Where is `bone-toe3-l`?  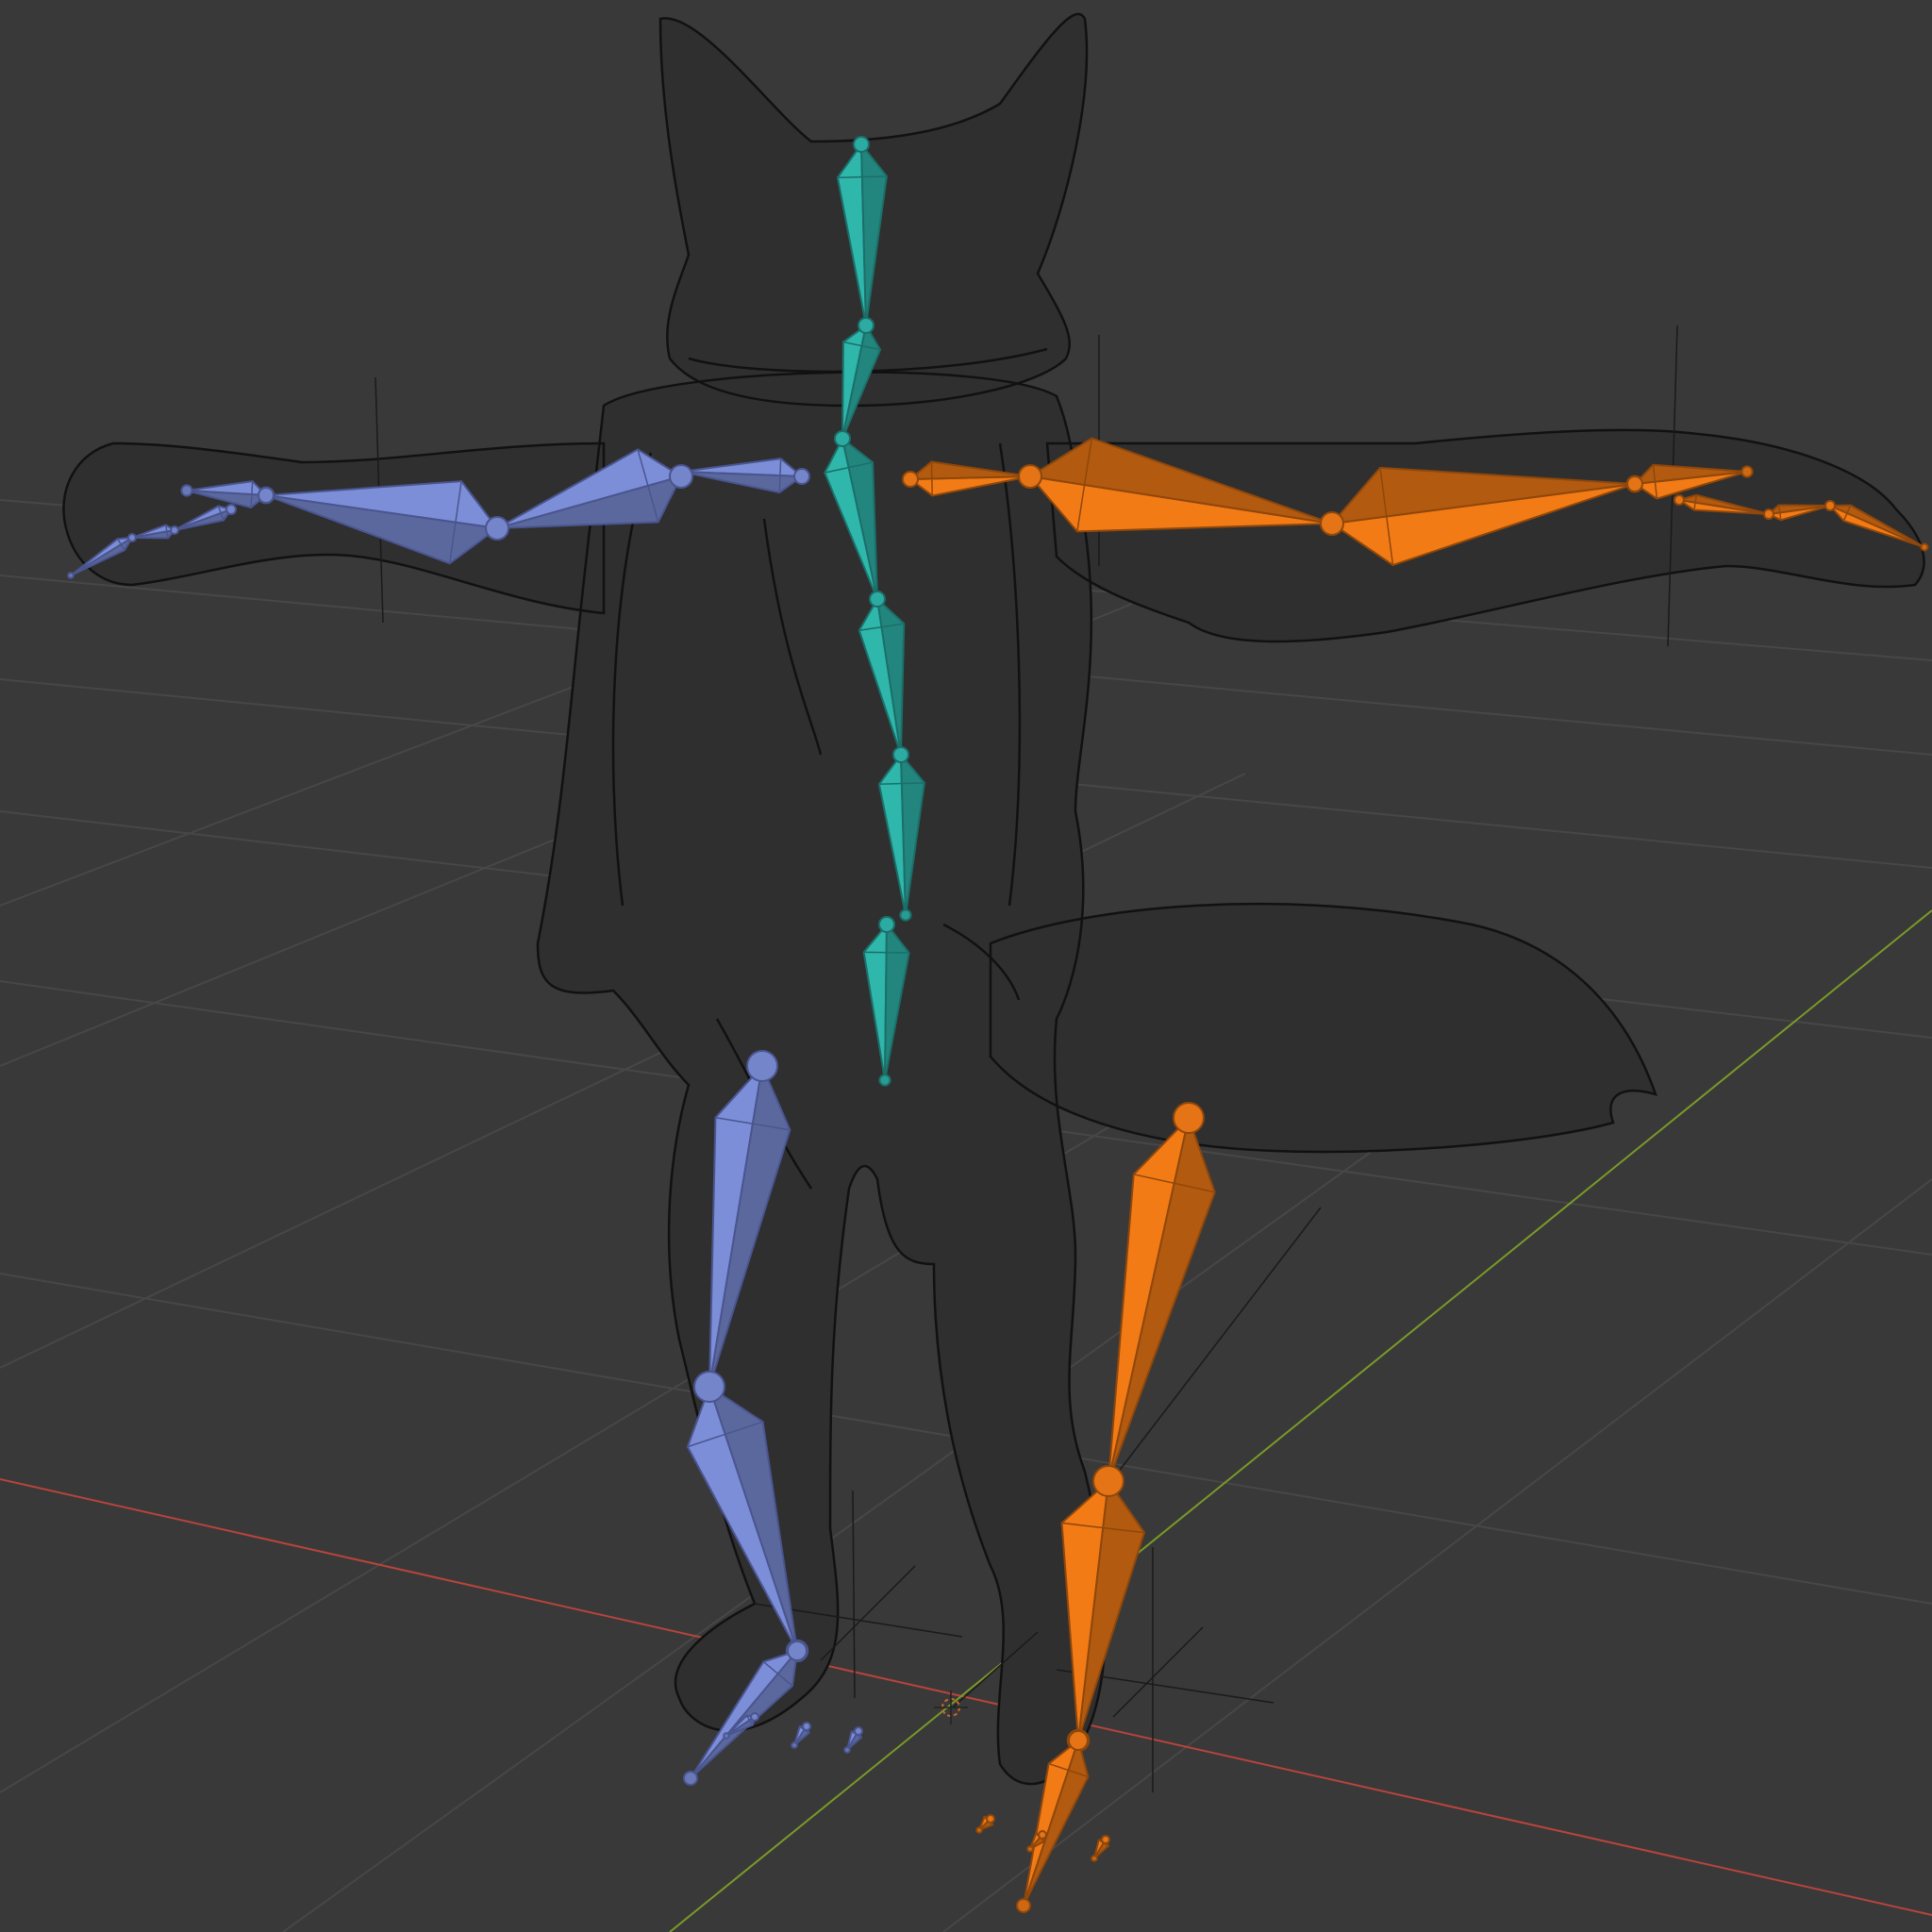
bone-toe3-l is located at coordinates (1101, 1849).